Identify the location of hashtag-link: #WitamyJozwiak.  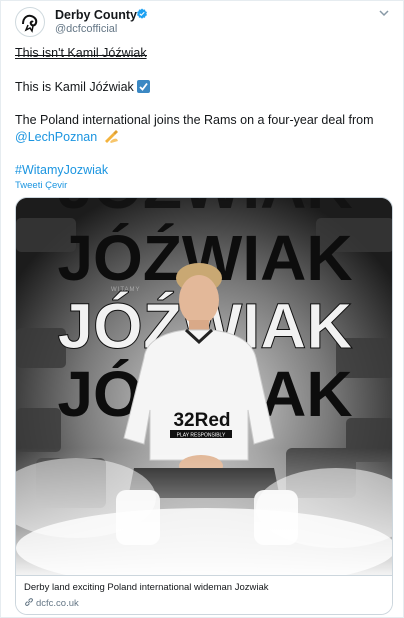
(61, 170).